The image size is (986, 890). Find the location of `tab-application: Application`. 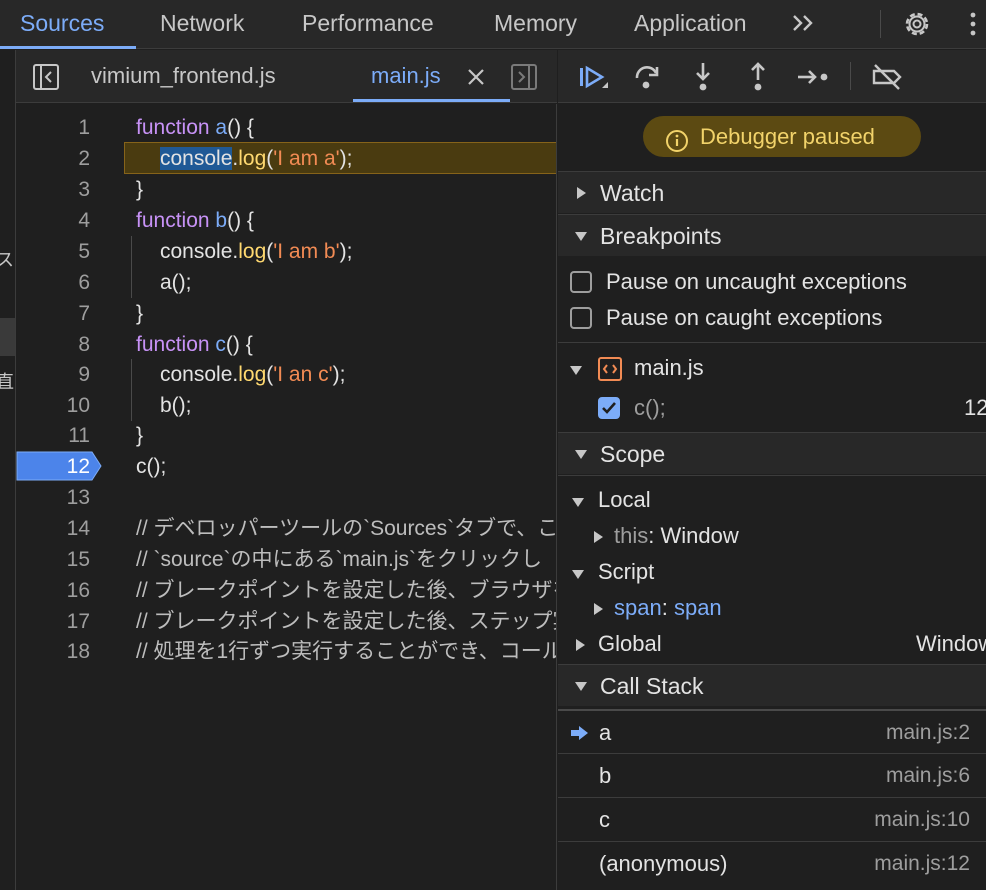

tab-application: Application is located at coordinates (690, 24).